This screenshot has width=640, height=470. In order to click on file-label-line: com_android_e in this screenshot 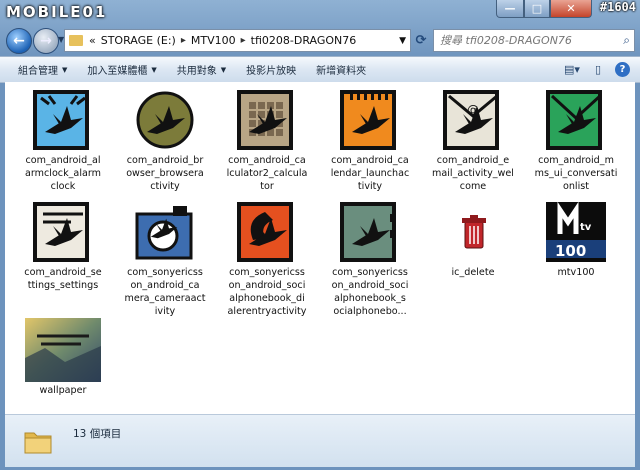, I will do `click(473, 160)`.